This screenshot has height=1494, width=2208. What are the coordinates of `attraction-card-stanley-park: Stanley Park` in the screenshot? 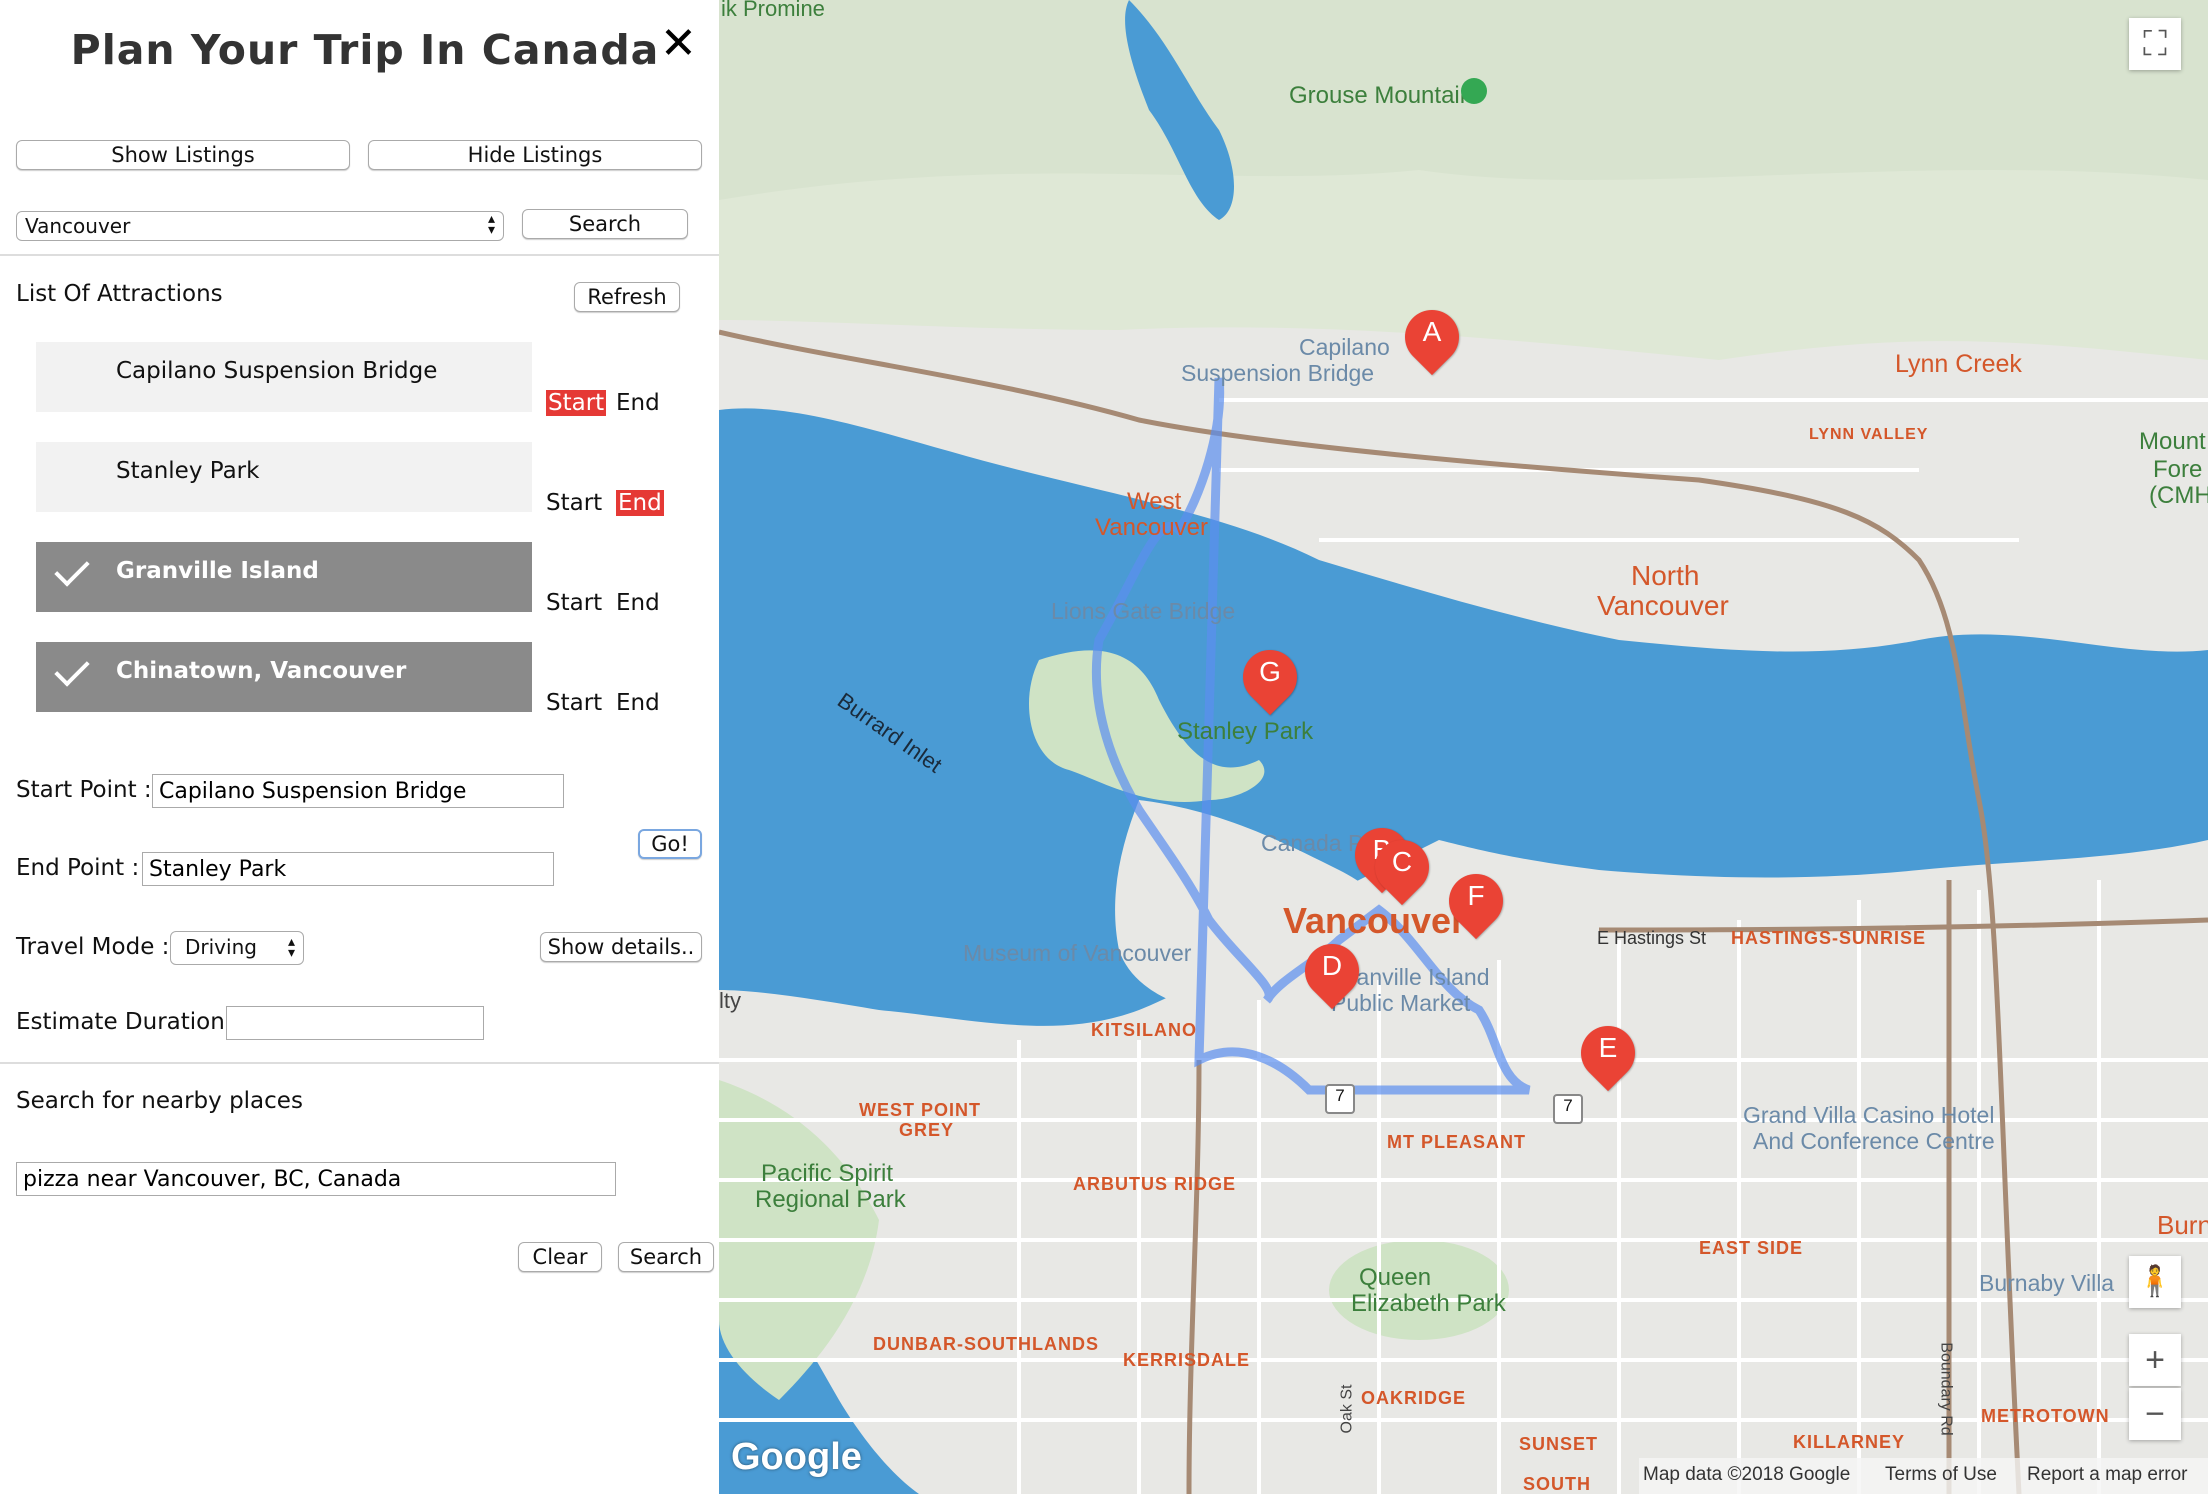 It's located at (284, 477).